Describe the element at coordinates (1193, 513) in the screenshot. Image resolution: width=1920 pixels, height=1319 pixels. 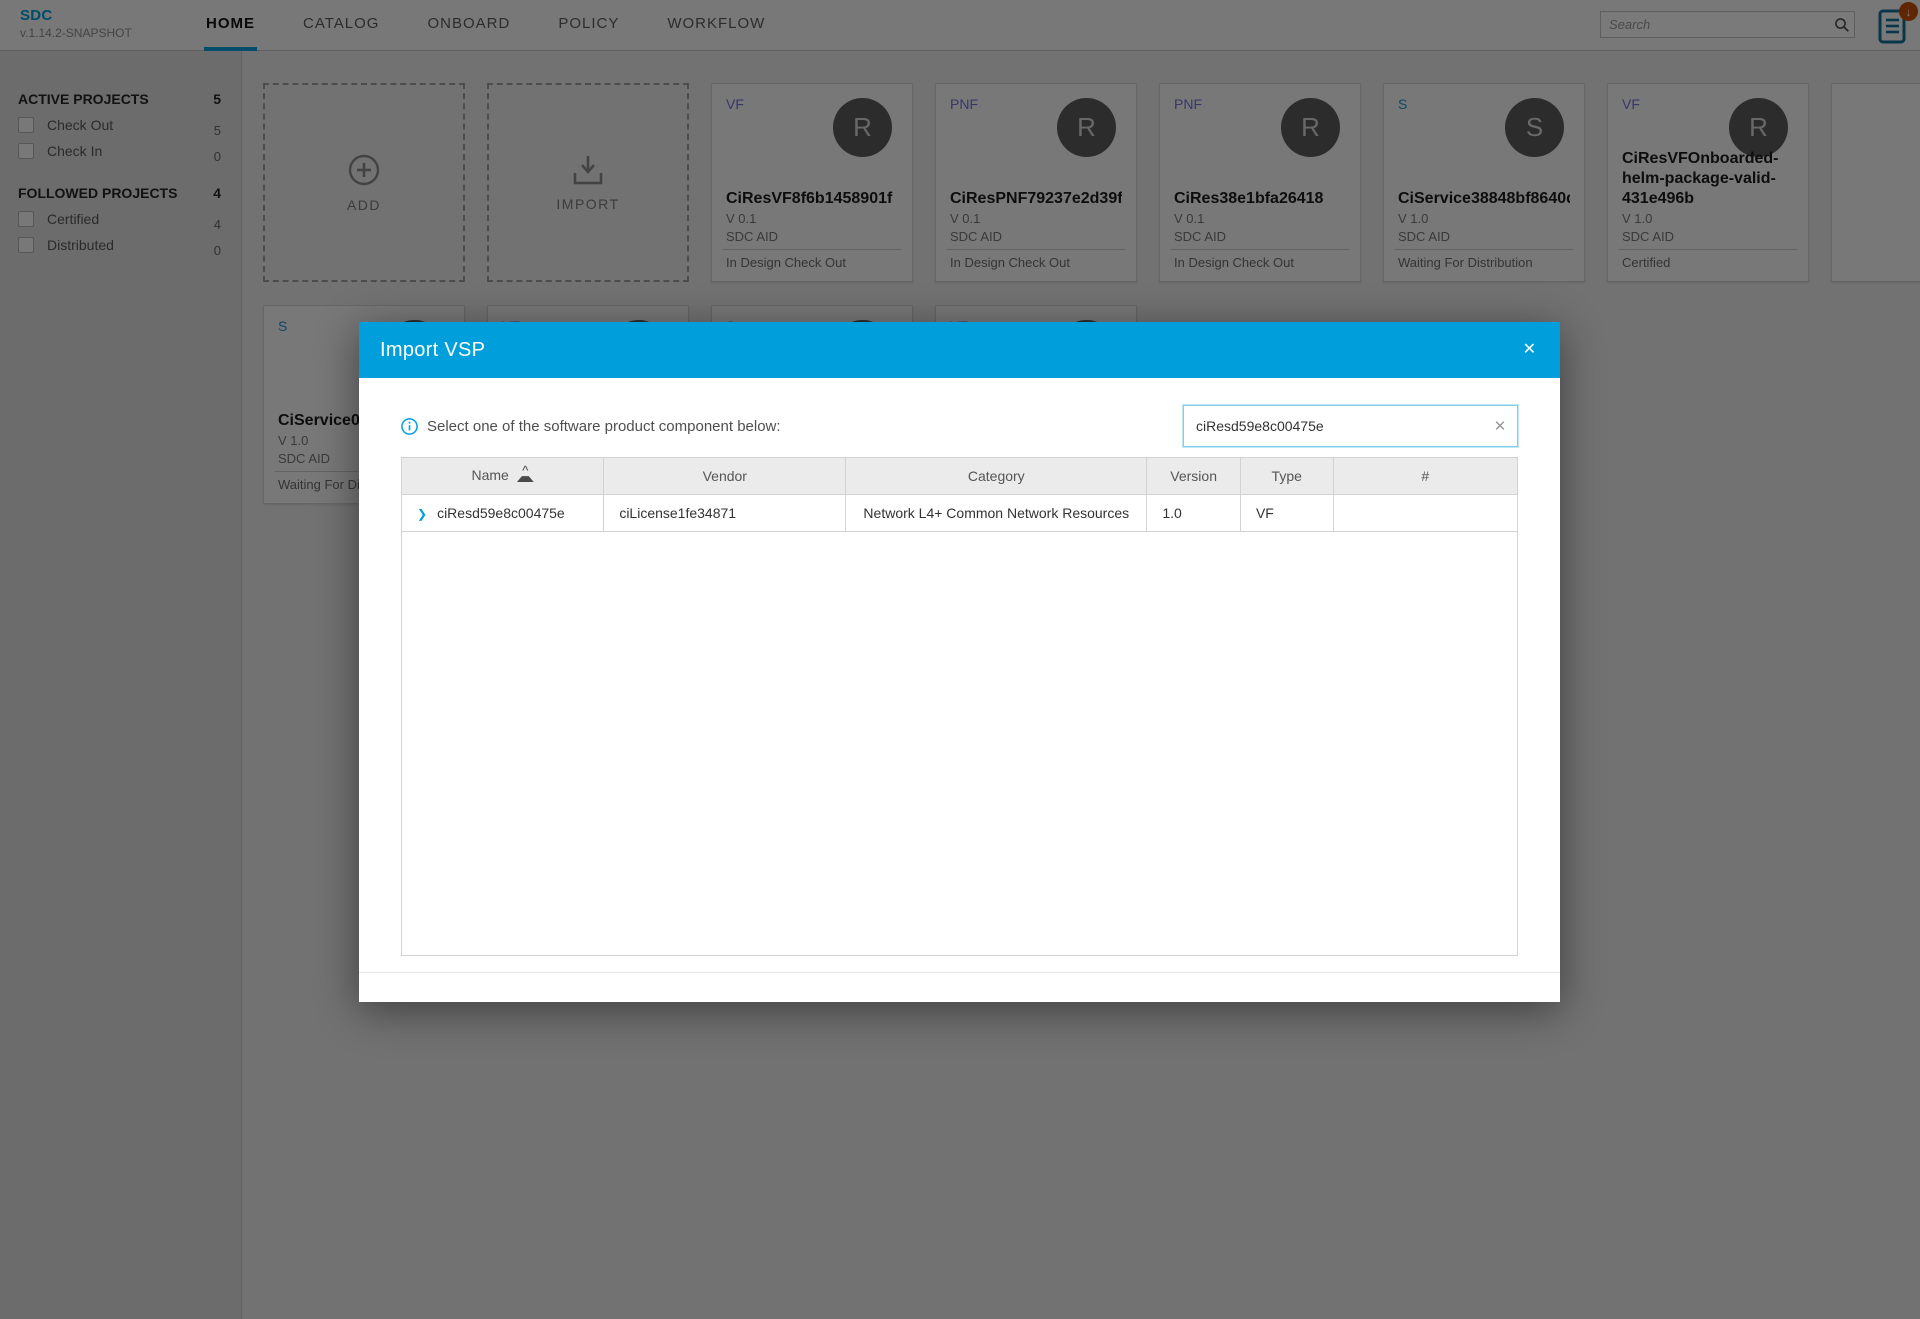
I see `cell-version: 1.0` at that location.